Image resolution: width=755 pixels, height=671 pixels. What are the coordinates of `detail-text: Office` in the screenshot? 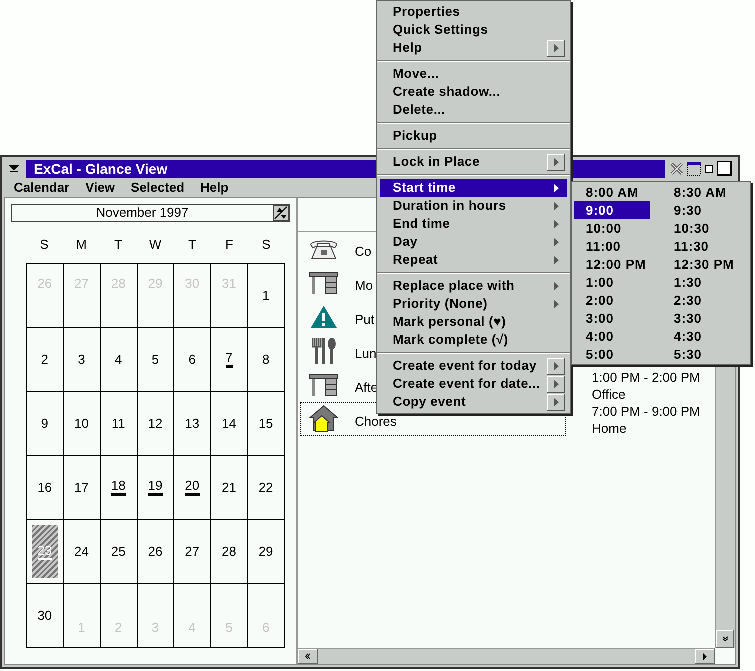 It's located at (609, 394).